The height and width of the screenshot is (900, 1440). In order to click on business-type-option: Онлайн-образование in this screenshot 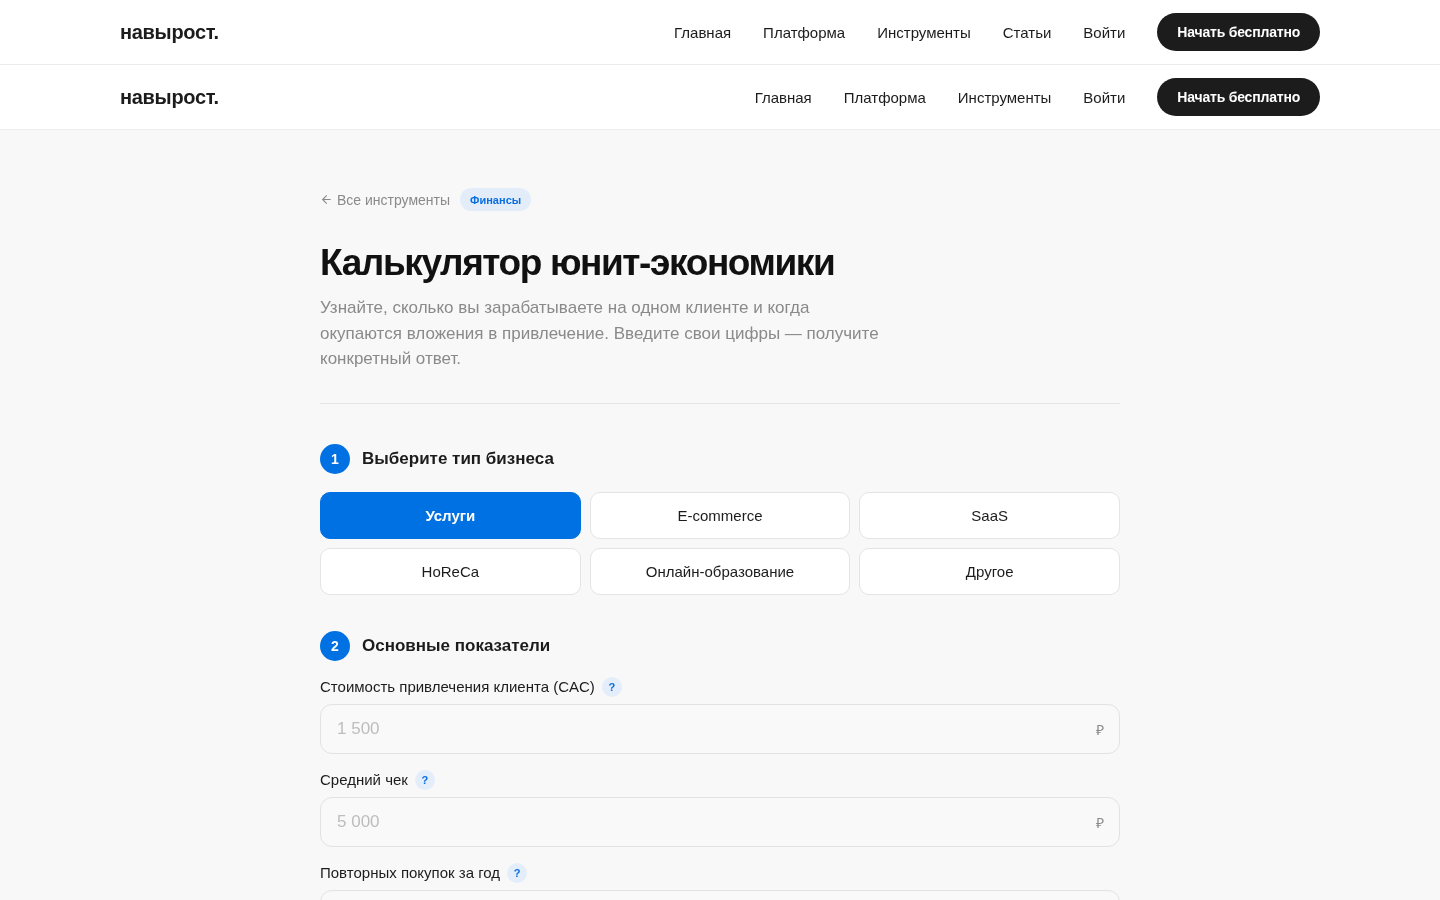, I will do `click(720, 571)`.